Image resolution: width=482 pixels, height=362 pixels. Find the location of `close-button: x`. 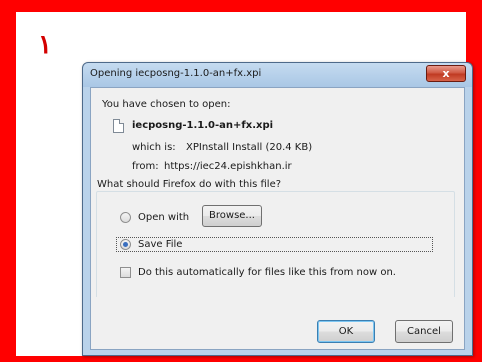

close-button: x is located at coordinates (446, 73).